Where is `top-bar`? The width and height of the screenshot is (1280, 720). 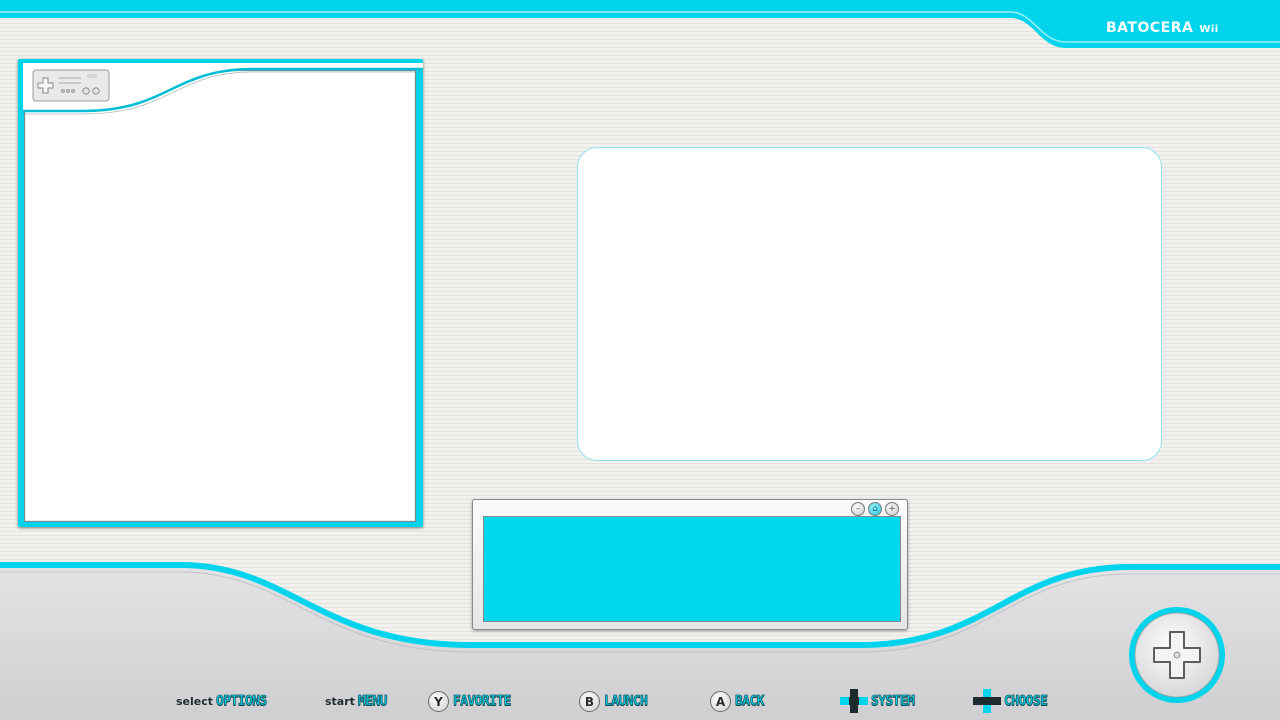
top-bar is located at coordinates (640, 24).